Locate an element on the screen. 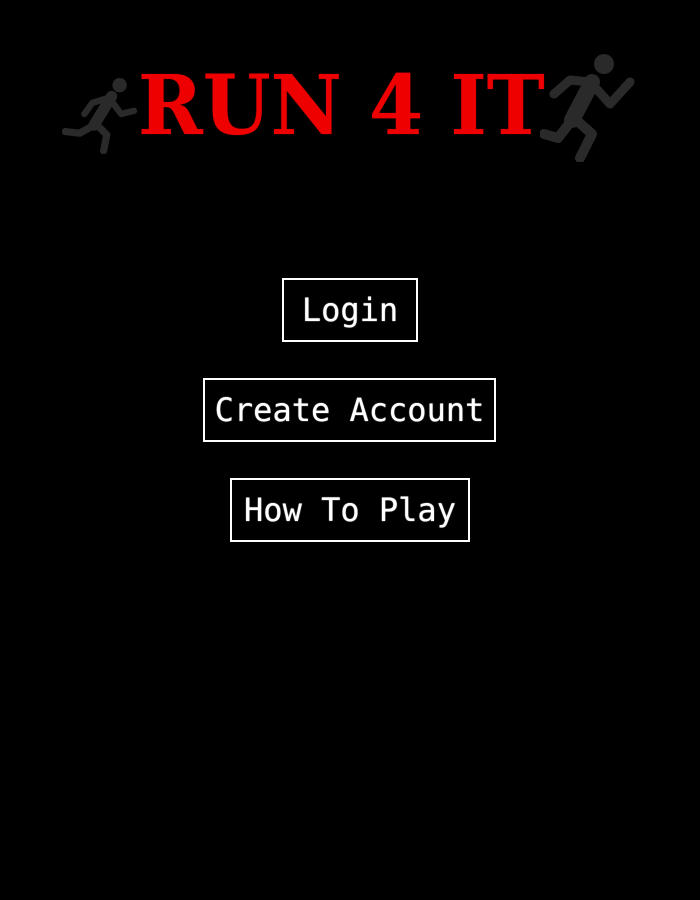 Image resolution: width=700 pixels, height=900 pixels. create-account-button: Create Account is located at coordinates (349, 410).